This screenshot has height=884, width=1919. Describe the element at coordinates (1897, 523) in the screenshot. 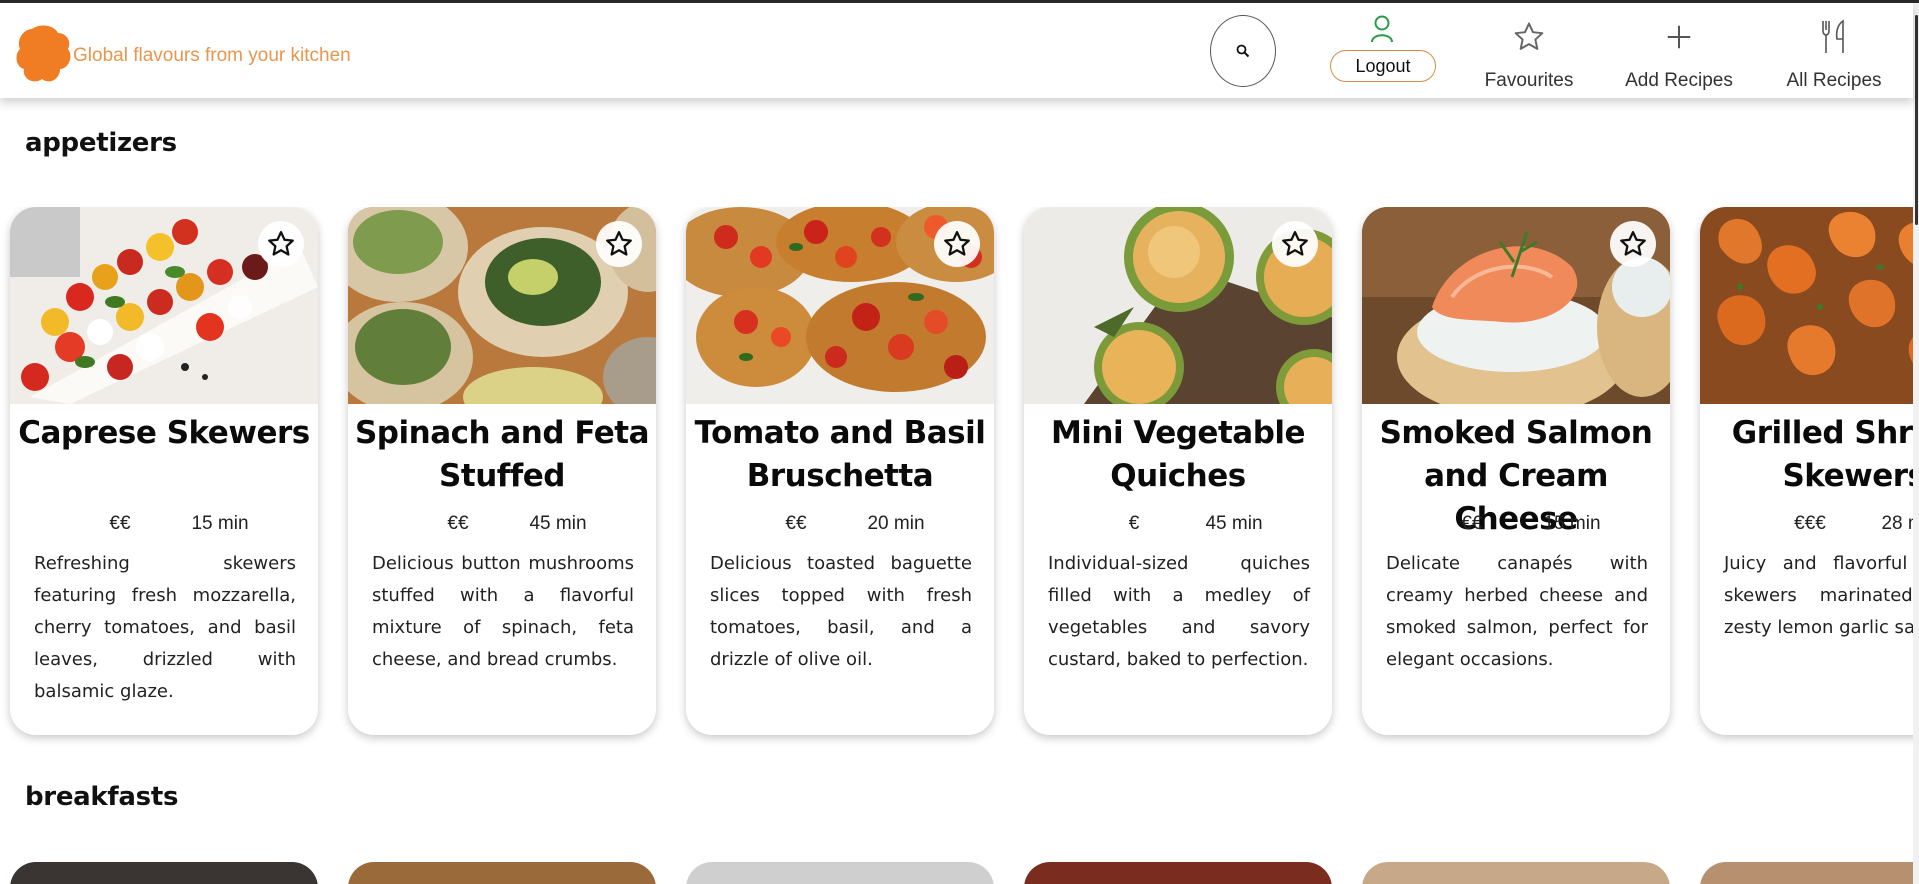

I see `recipe-time: 28 min` at that location.